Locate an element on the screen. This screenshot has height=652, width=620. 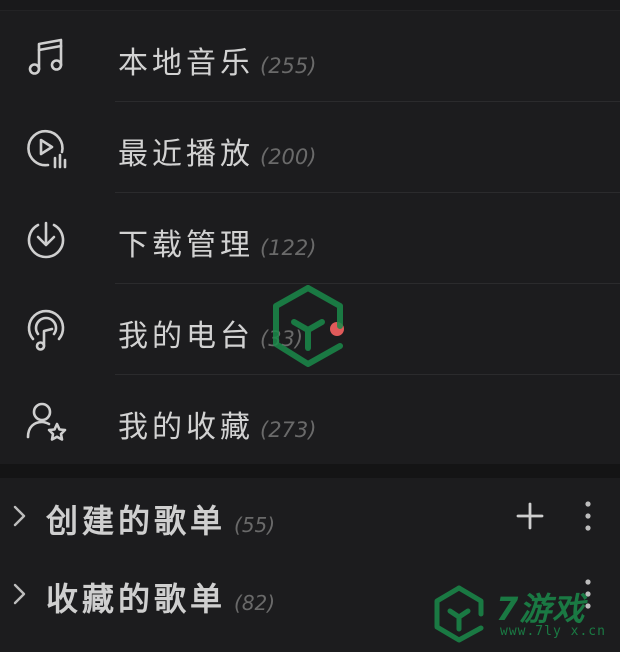
menu-item-label: 我的收藏 is located at coordinates (186, 427).